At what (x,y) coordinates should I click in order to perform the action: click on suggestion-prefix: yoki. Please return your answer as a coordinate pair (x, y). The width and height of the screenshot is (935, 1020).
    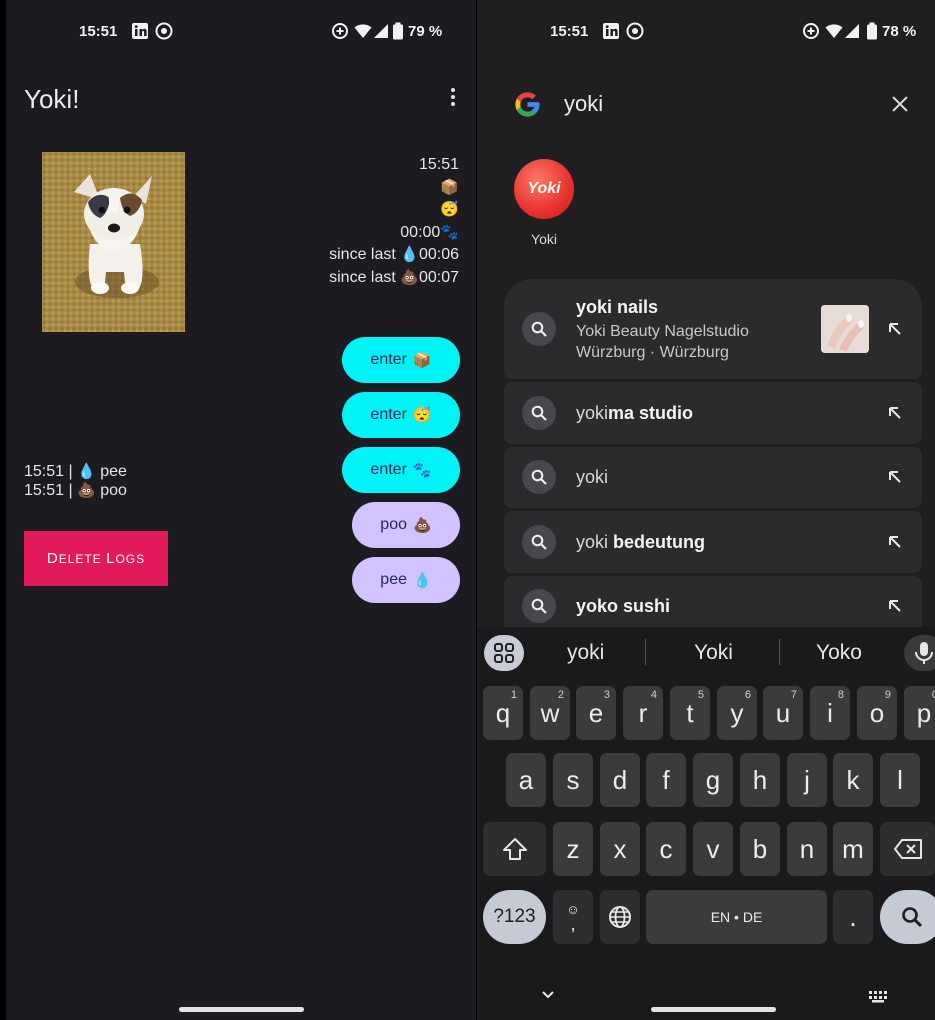
    Looking at the image, I should click on (592, 542).